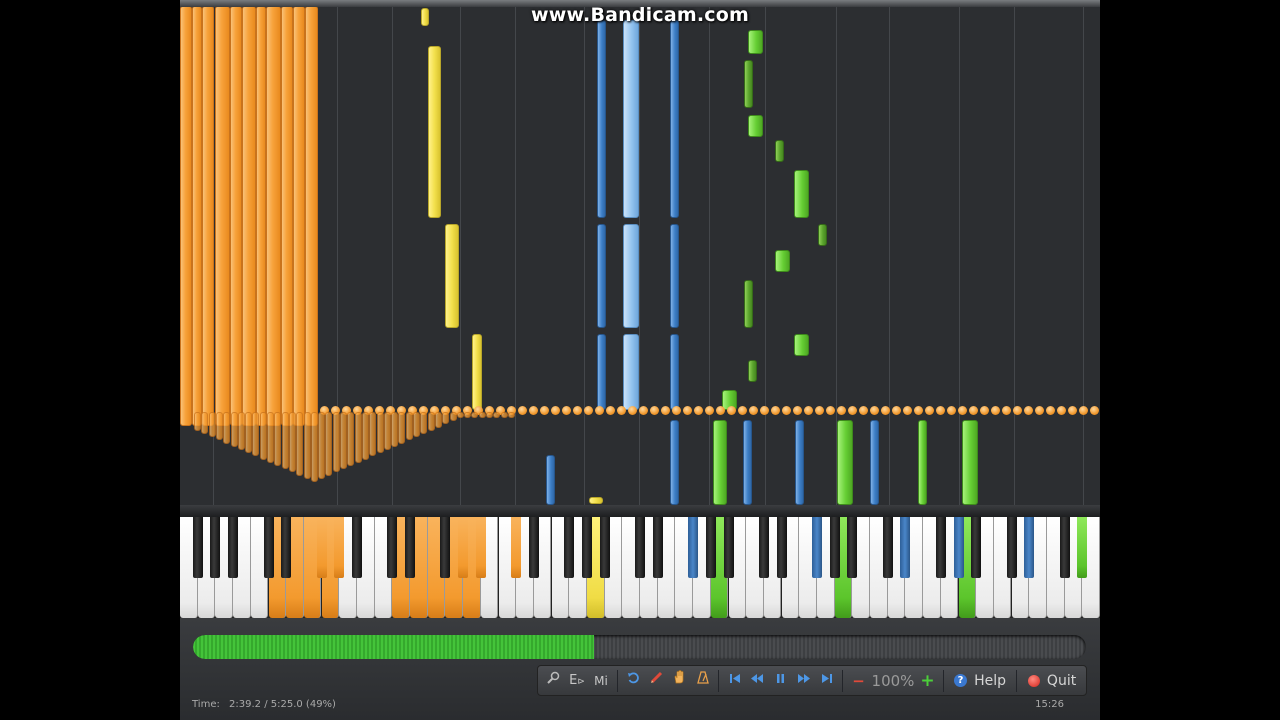 The height and width of the screenshot is (720, 1280). Describe the element at coordinates (734, 681) in the screenshot. I see `skip-start-icon` at that location.